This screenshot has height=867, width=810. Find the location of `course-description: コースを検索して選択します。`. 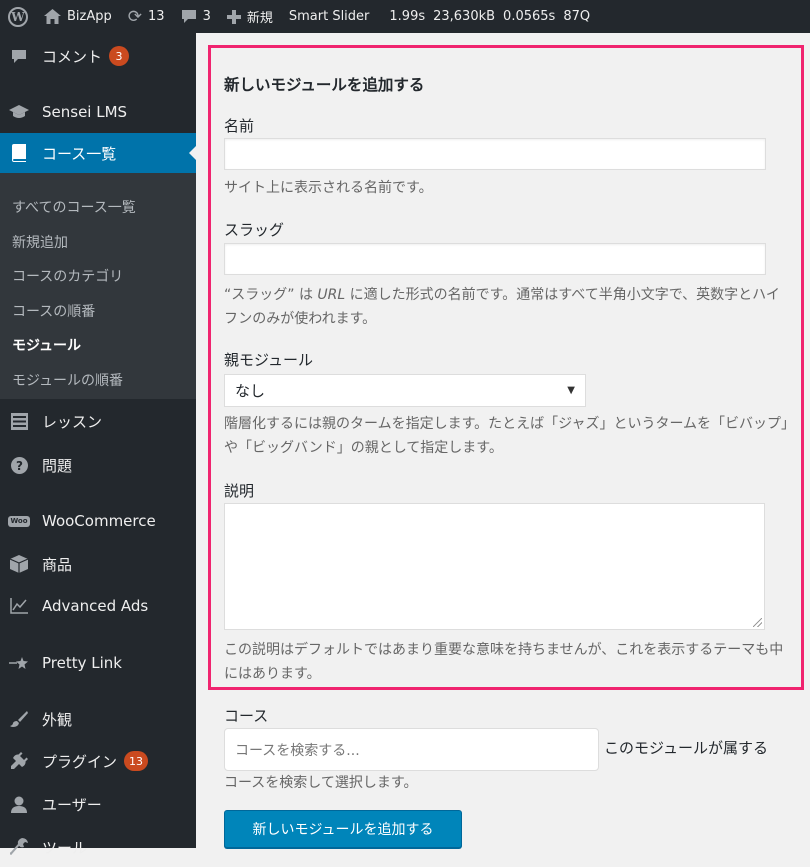

course-description: コースを検索して選択します。 is located at coordinates (321, 783).